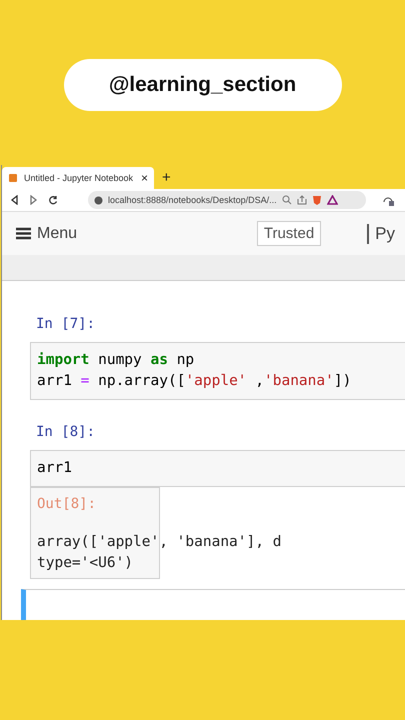 This screenshot has width=405, height=720. Describe the element at coordinates (213, 604) in the screenshot. I see `empty-cell` at that location.